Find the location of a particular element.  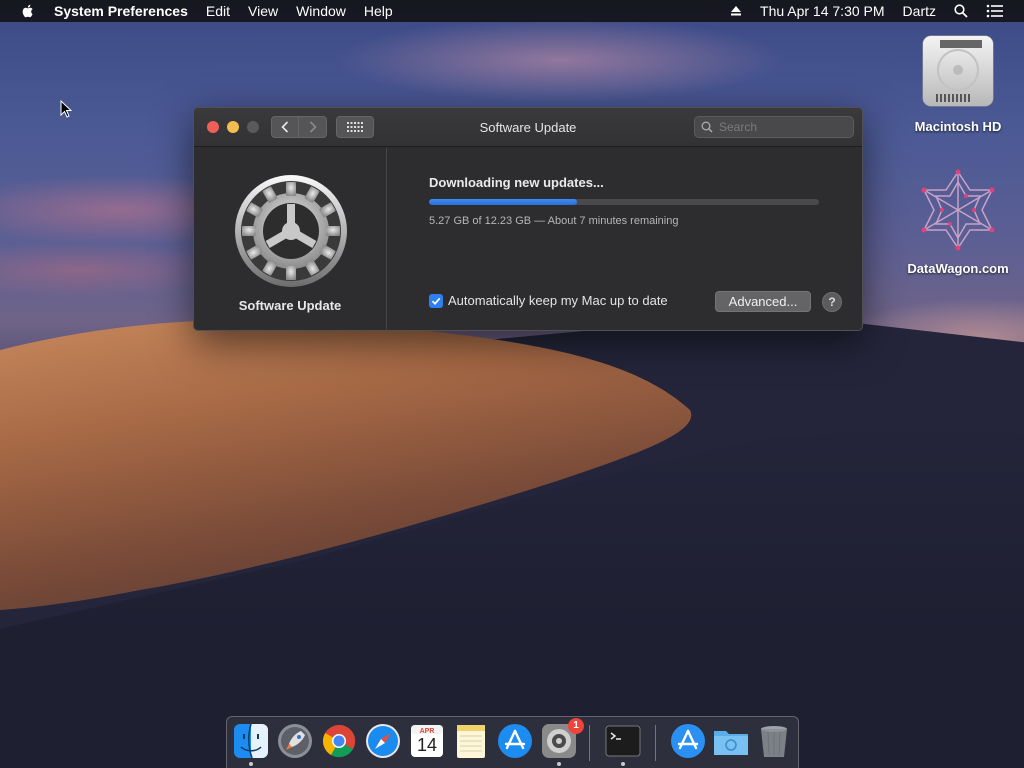

dock-downloads-folder is located at coordinates (731, 741).